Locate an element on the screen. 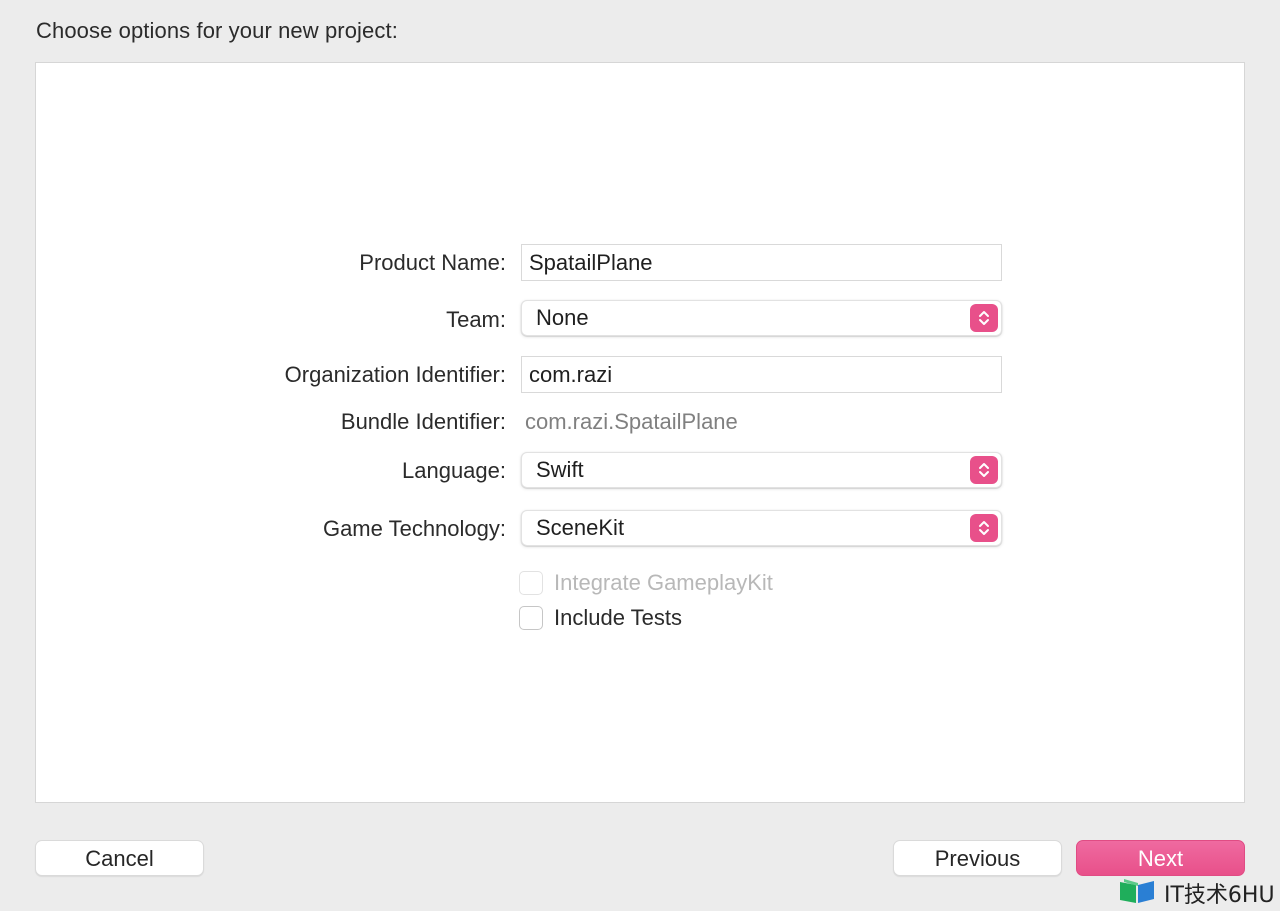 This screenshot has width=1280, height=911. game-technology-row: Game Technology: SceneKit is located at coordinates (641, 529).